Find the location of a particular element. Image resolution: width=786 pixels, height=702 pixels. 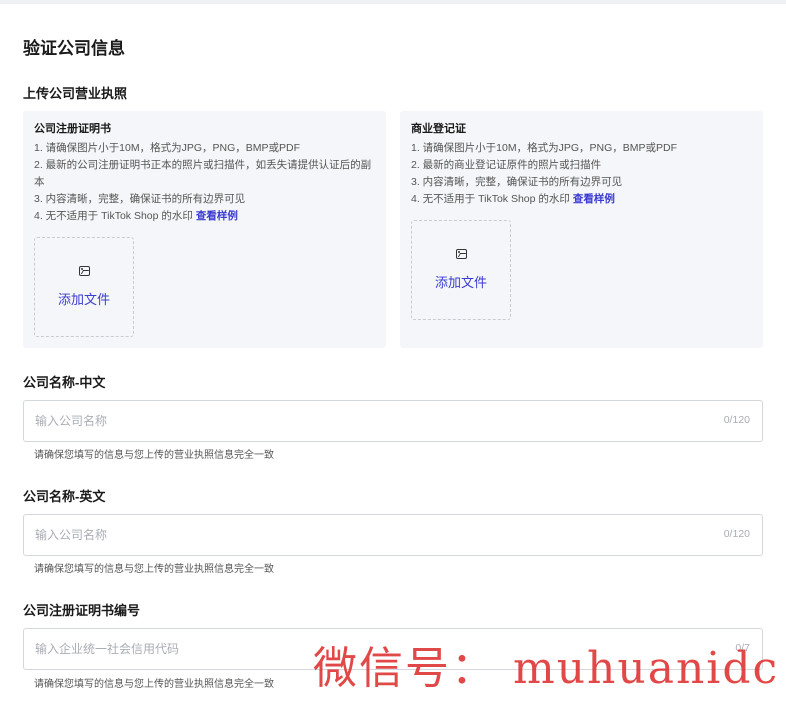

company-name-cn-input is located at coordinates (355, 421).